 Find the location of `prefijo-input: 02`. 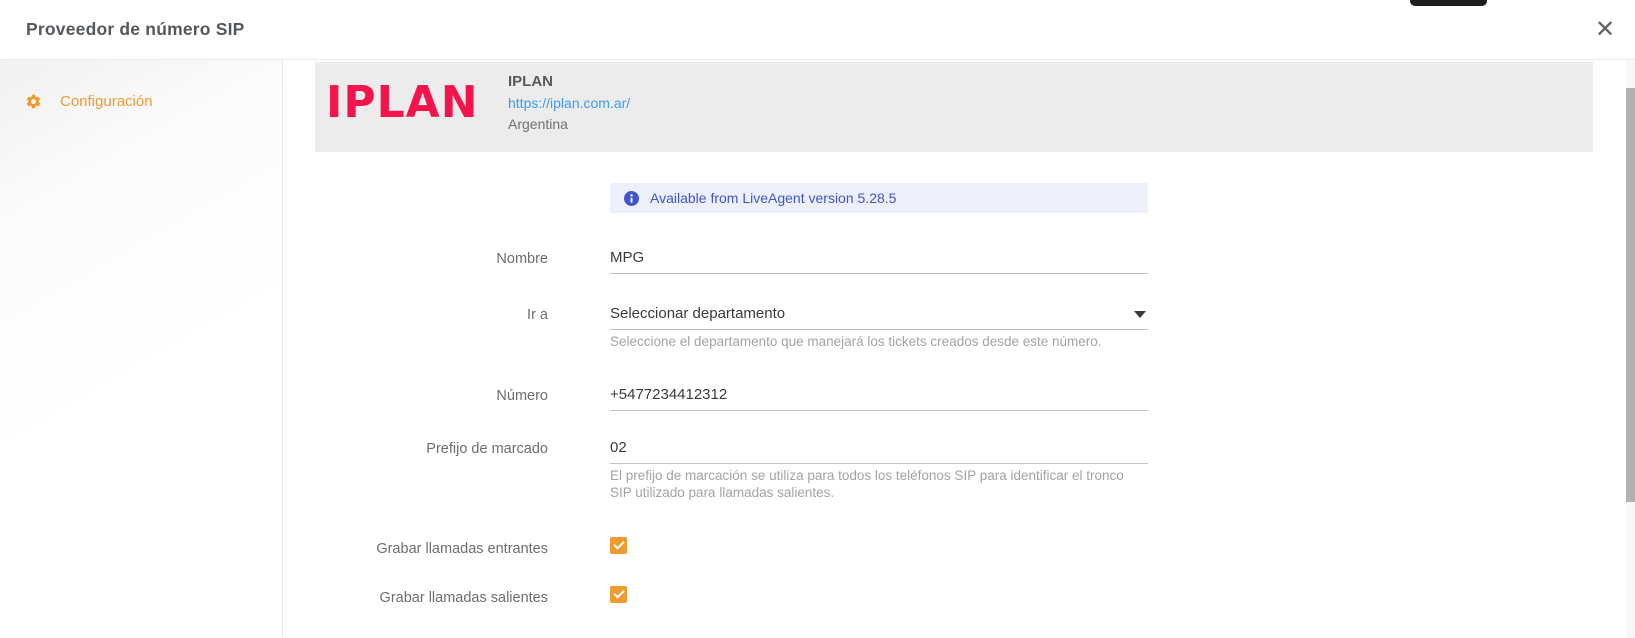

prefijo-input: 02 is located at coordinates (879, 451).